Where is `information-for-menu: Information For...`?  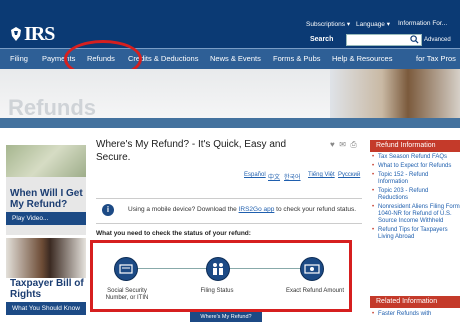
information-for-menu: Information For... is located at coordinates (422, 23).